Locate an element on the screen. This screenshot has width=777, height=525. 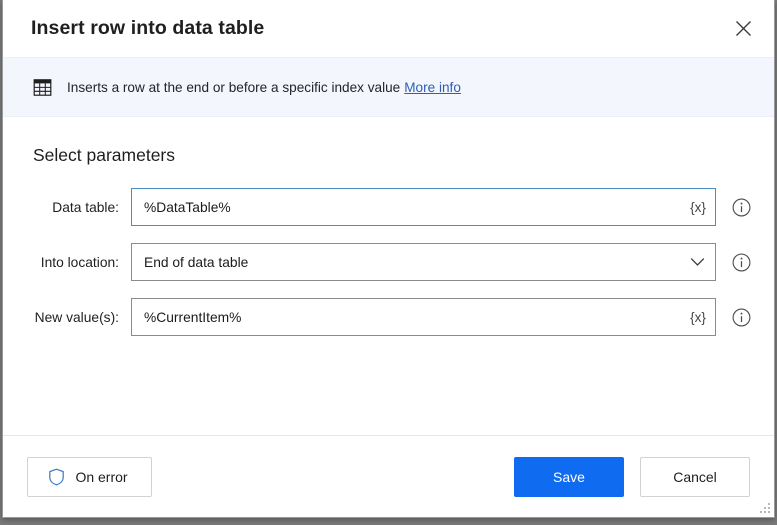
label-data-table: Data table: is located at coordinates (85, 207).